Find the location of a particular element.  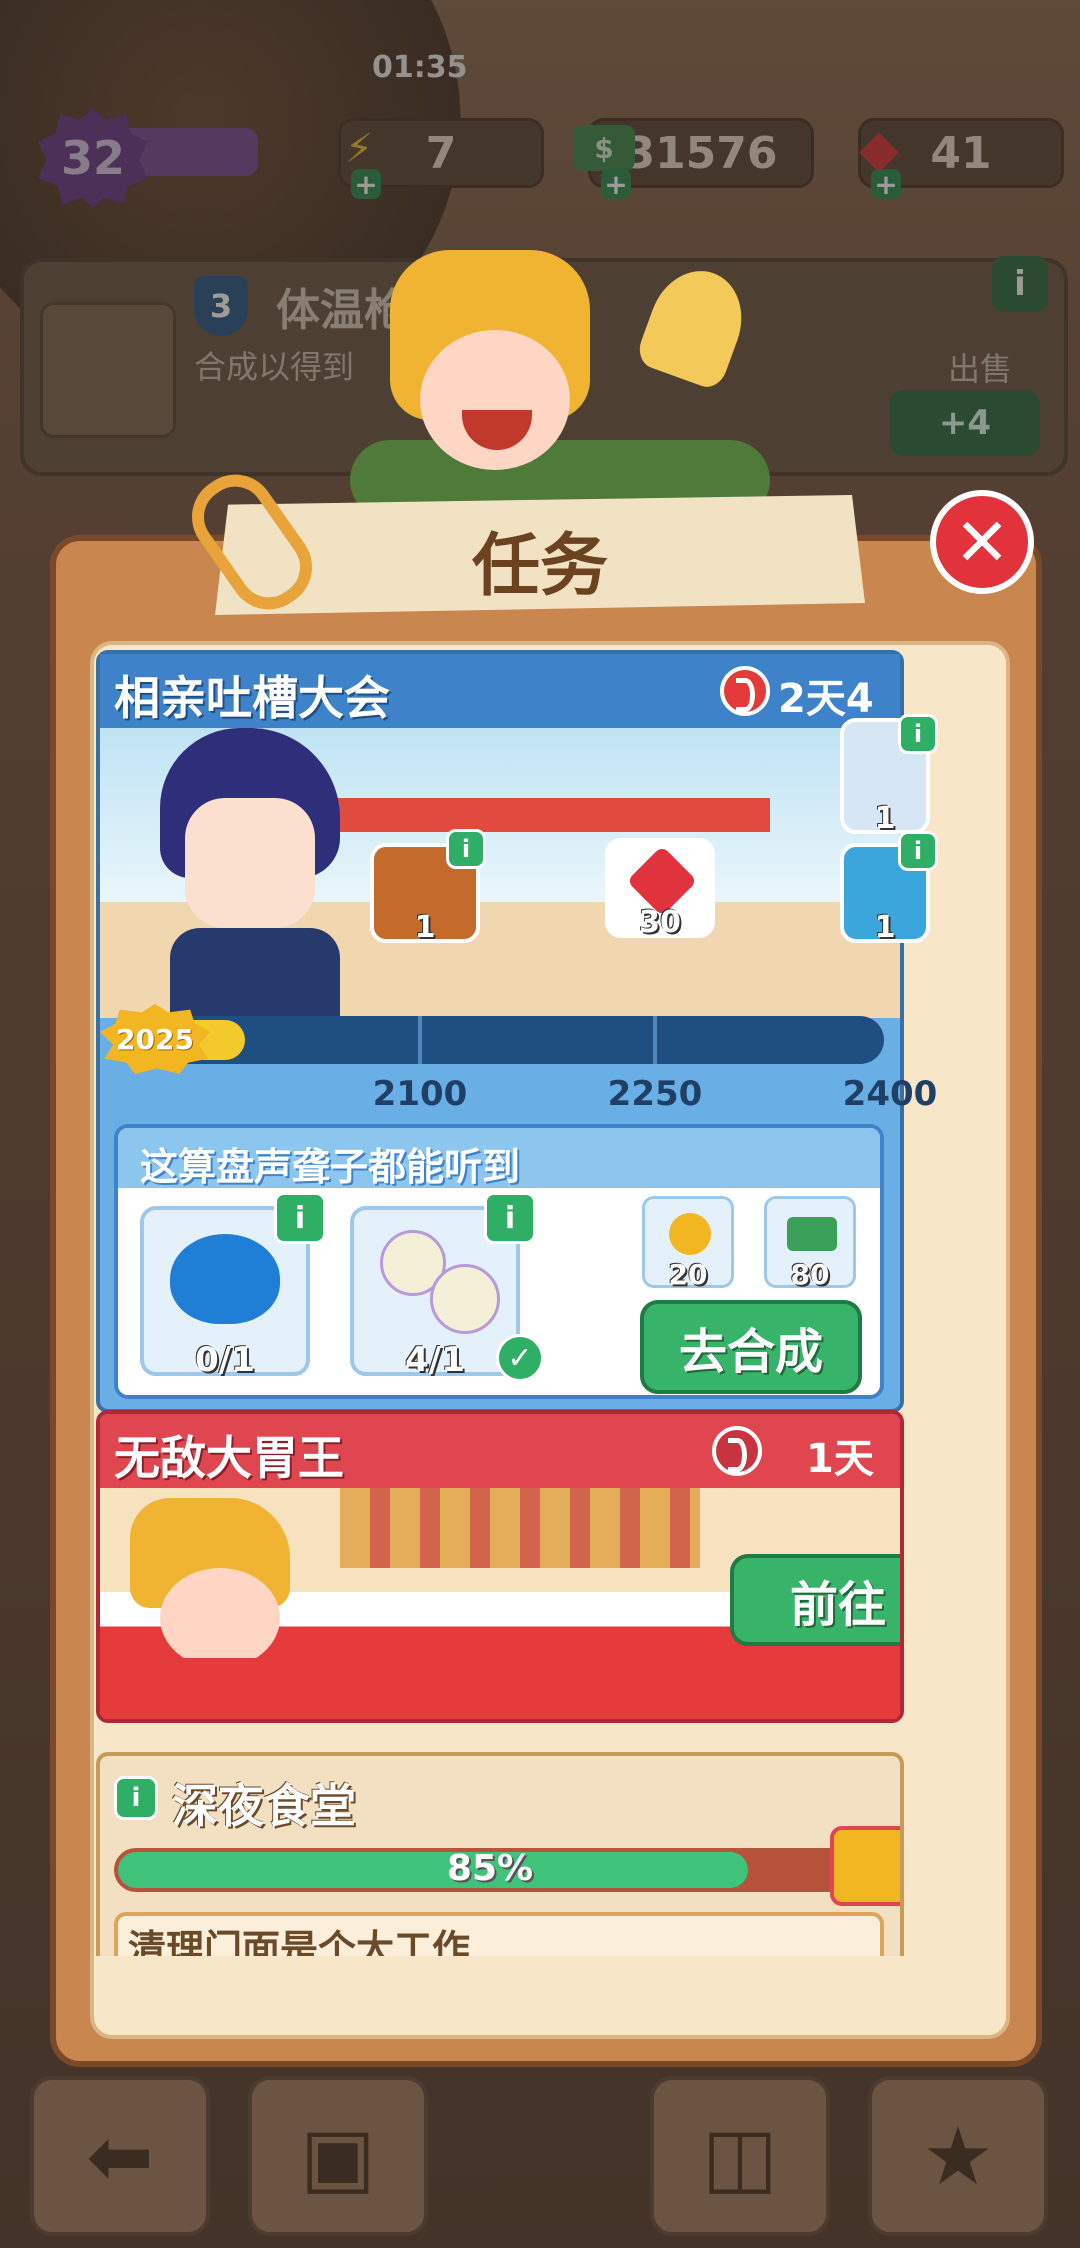

flower-badge-icon is located at coordinates (690, 1234).